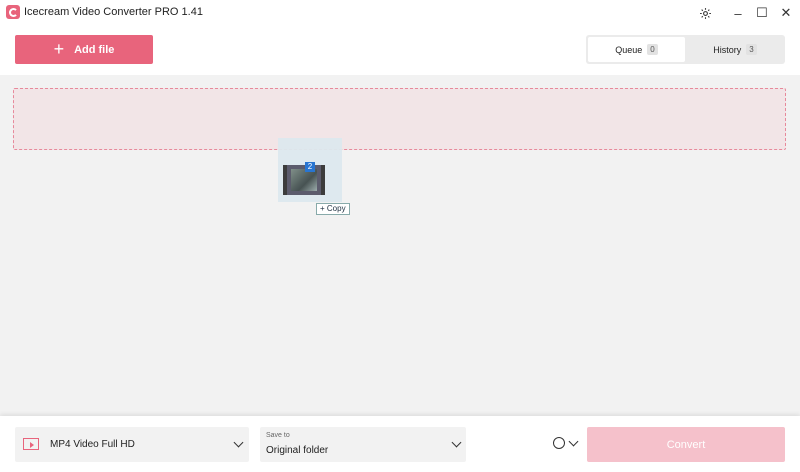  Describe the element at coordinates (92, 444) in the screenshot. I see `output-format-value: MP4 Video Full HD` at that location.